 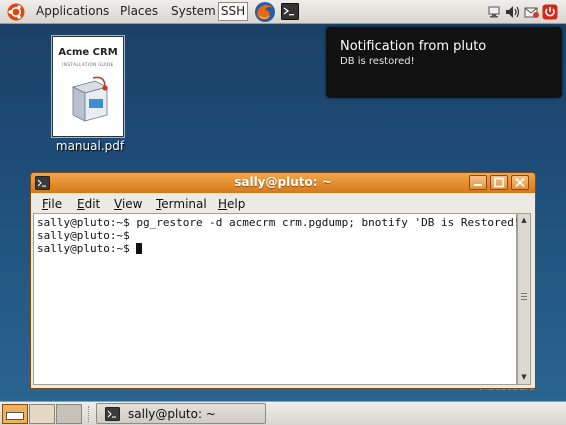 I want to click on menu-help-mnemonic: H, so click(x=223, y=204).